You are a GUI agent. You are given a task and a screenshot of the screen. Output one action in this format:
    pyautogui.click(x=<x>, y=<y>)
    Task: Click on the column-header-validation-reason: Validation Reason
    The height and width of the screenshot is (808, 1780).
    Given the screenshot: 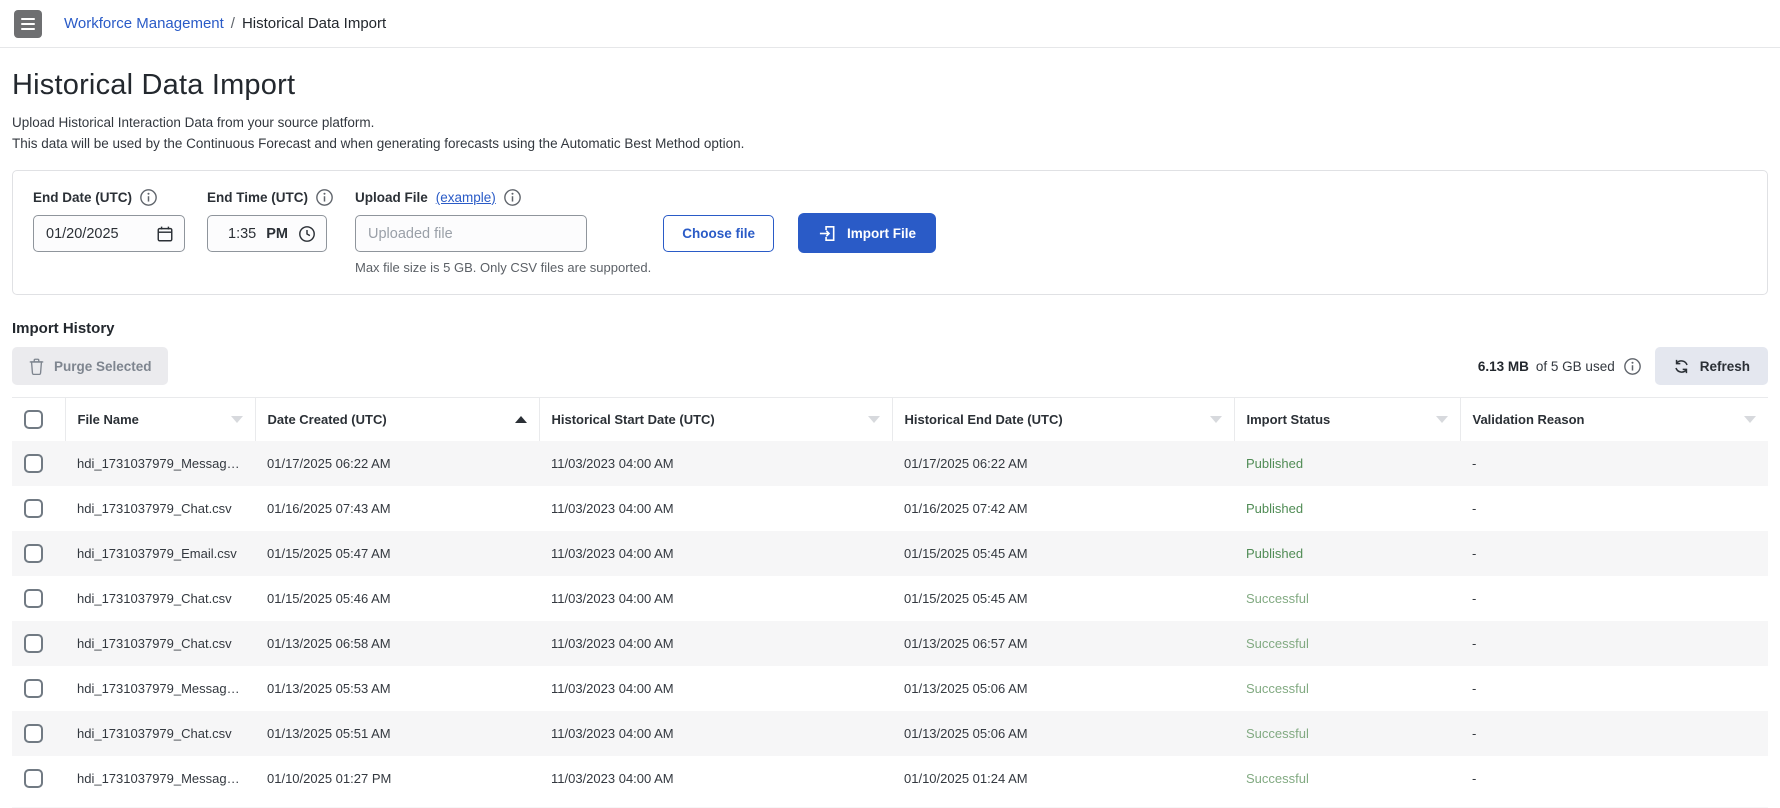 What is the action you would take?
    pyautogui.click(x=1614, y=419)
    